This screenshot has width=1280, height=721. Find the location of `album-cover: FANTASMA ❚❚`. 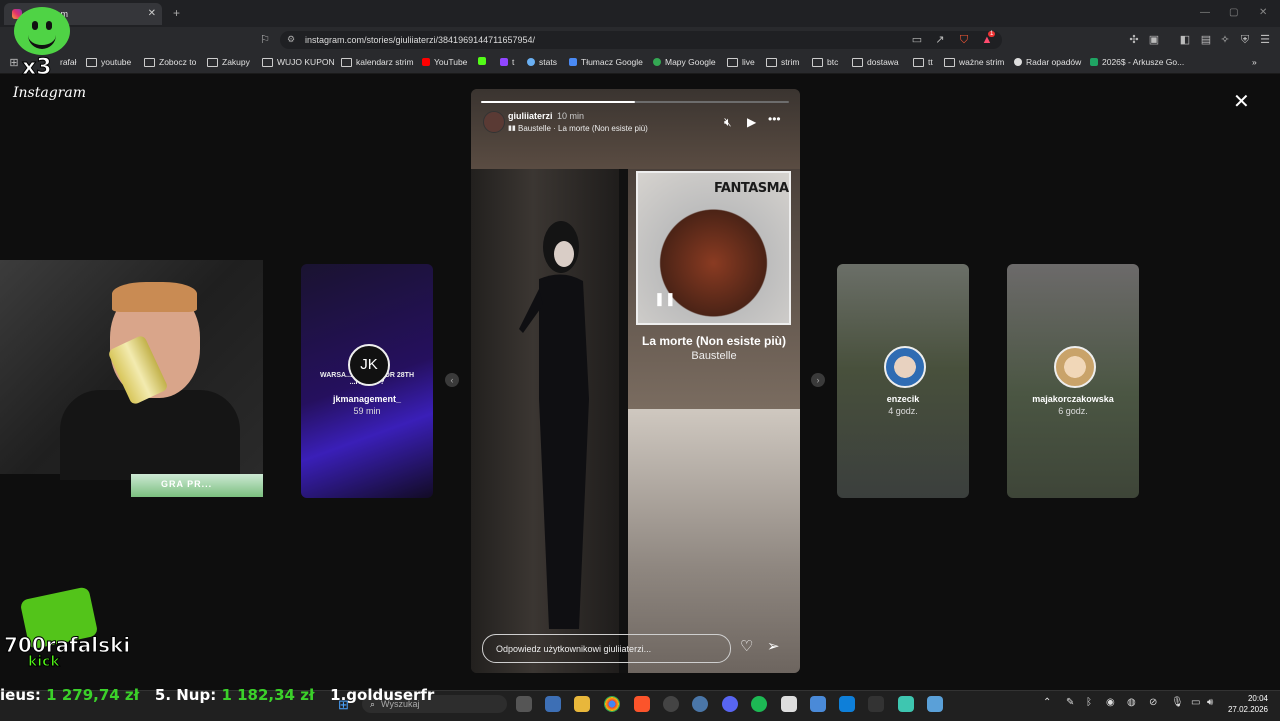

album-cover: FANTASMA ❚❚ is located at coordinates (713, 248).